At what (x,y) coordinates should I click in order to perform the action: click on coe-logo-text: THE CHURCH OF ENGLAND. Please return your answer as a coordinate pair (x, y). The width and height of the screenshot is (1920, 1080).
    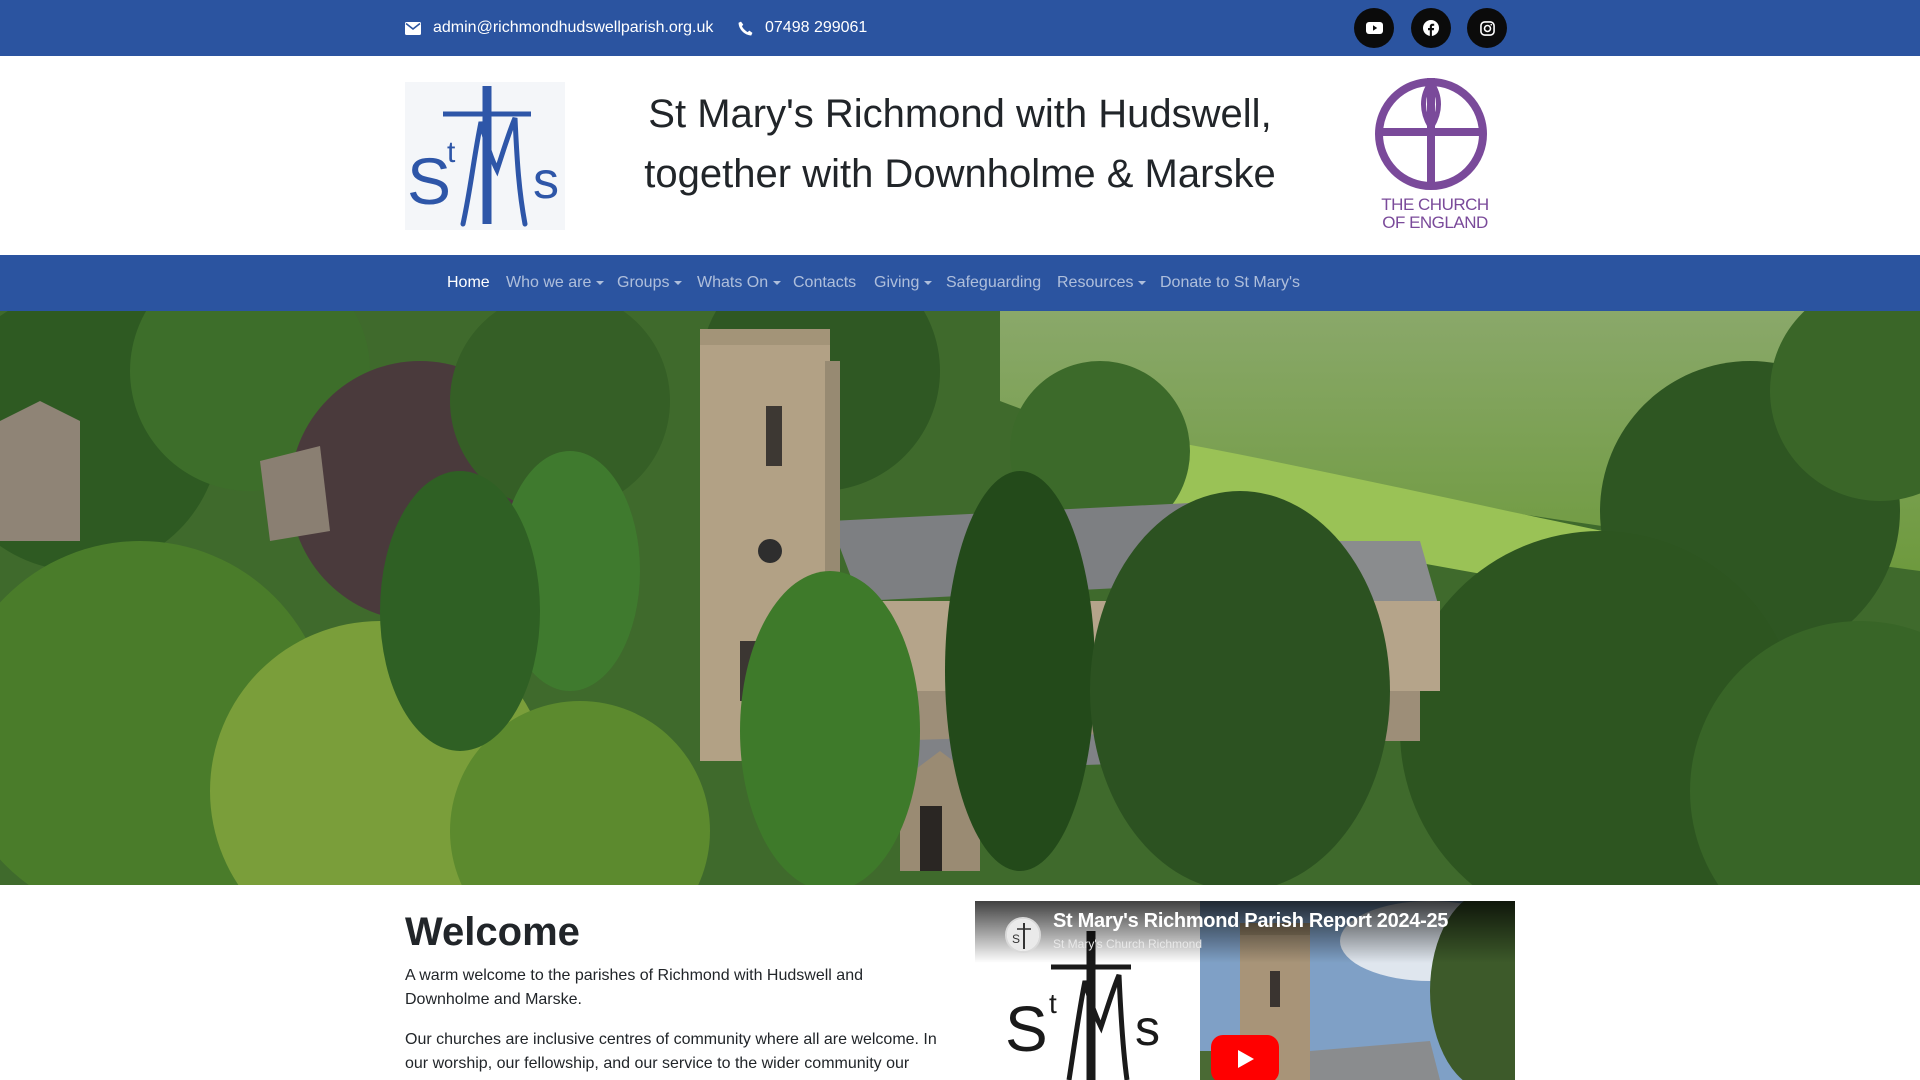
    Looking at the image, I should click on (1435, 214).